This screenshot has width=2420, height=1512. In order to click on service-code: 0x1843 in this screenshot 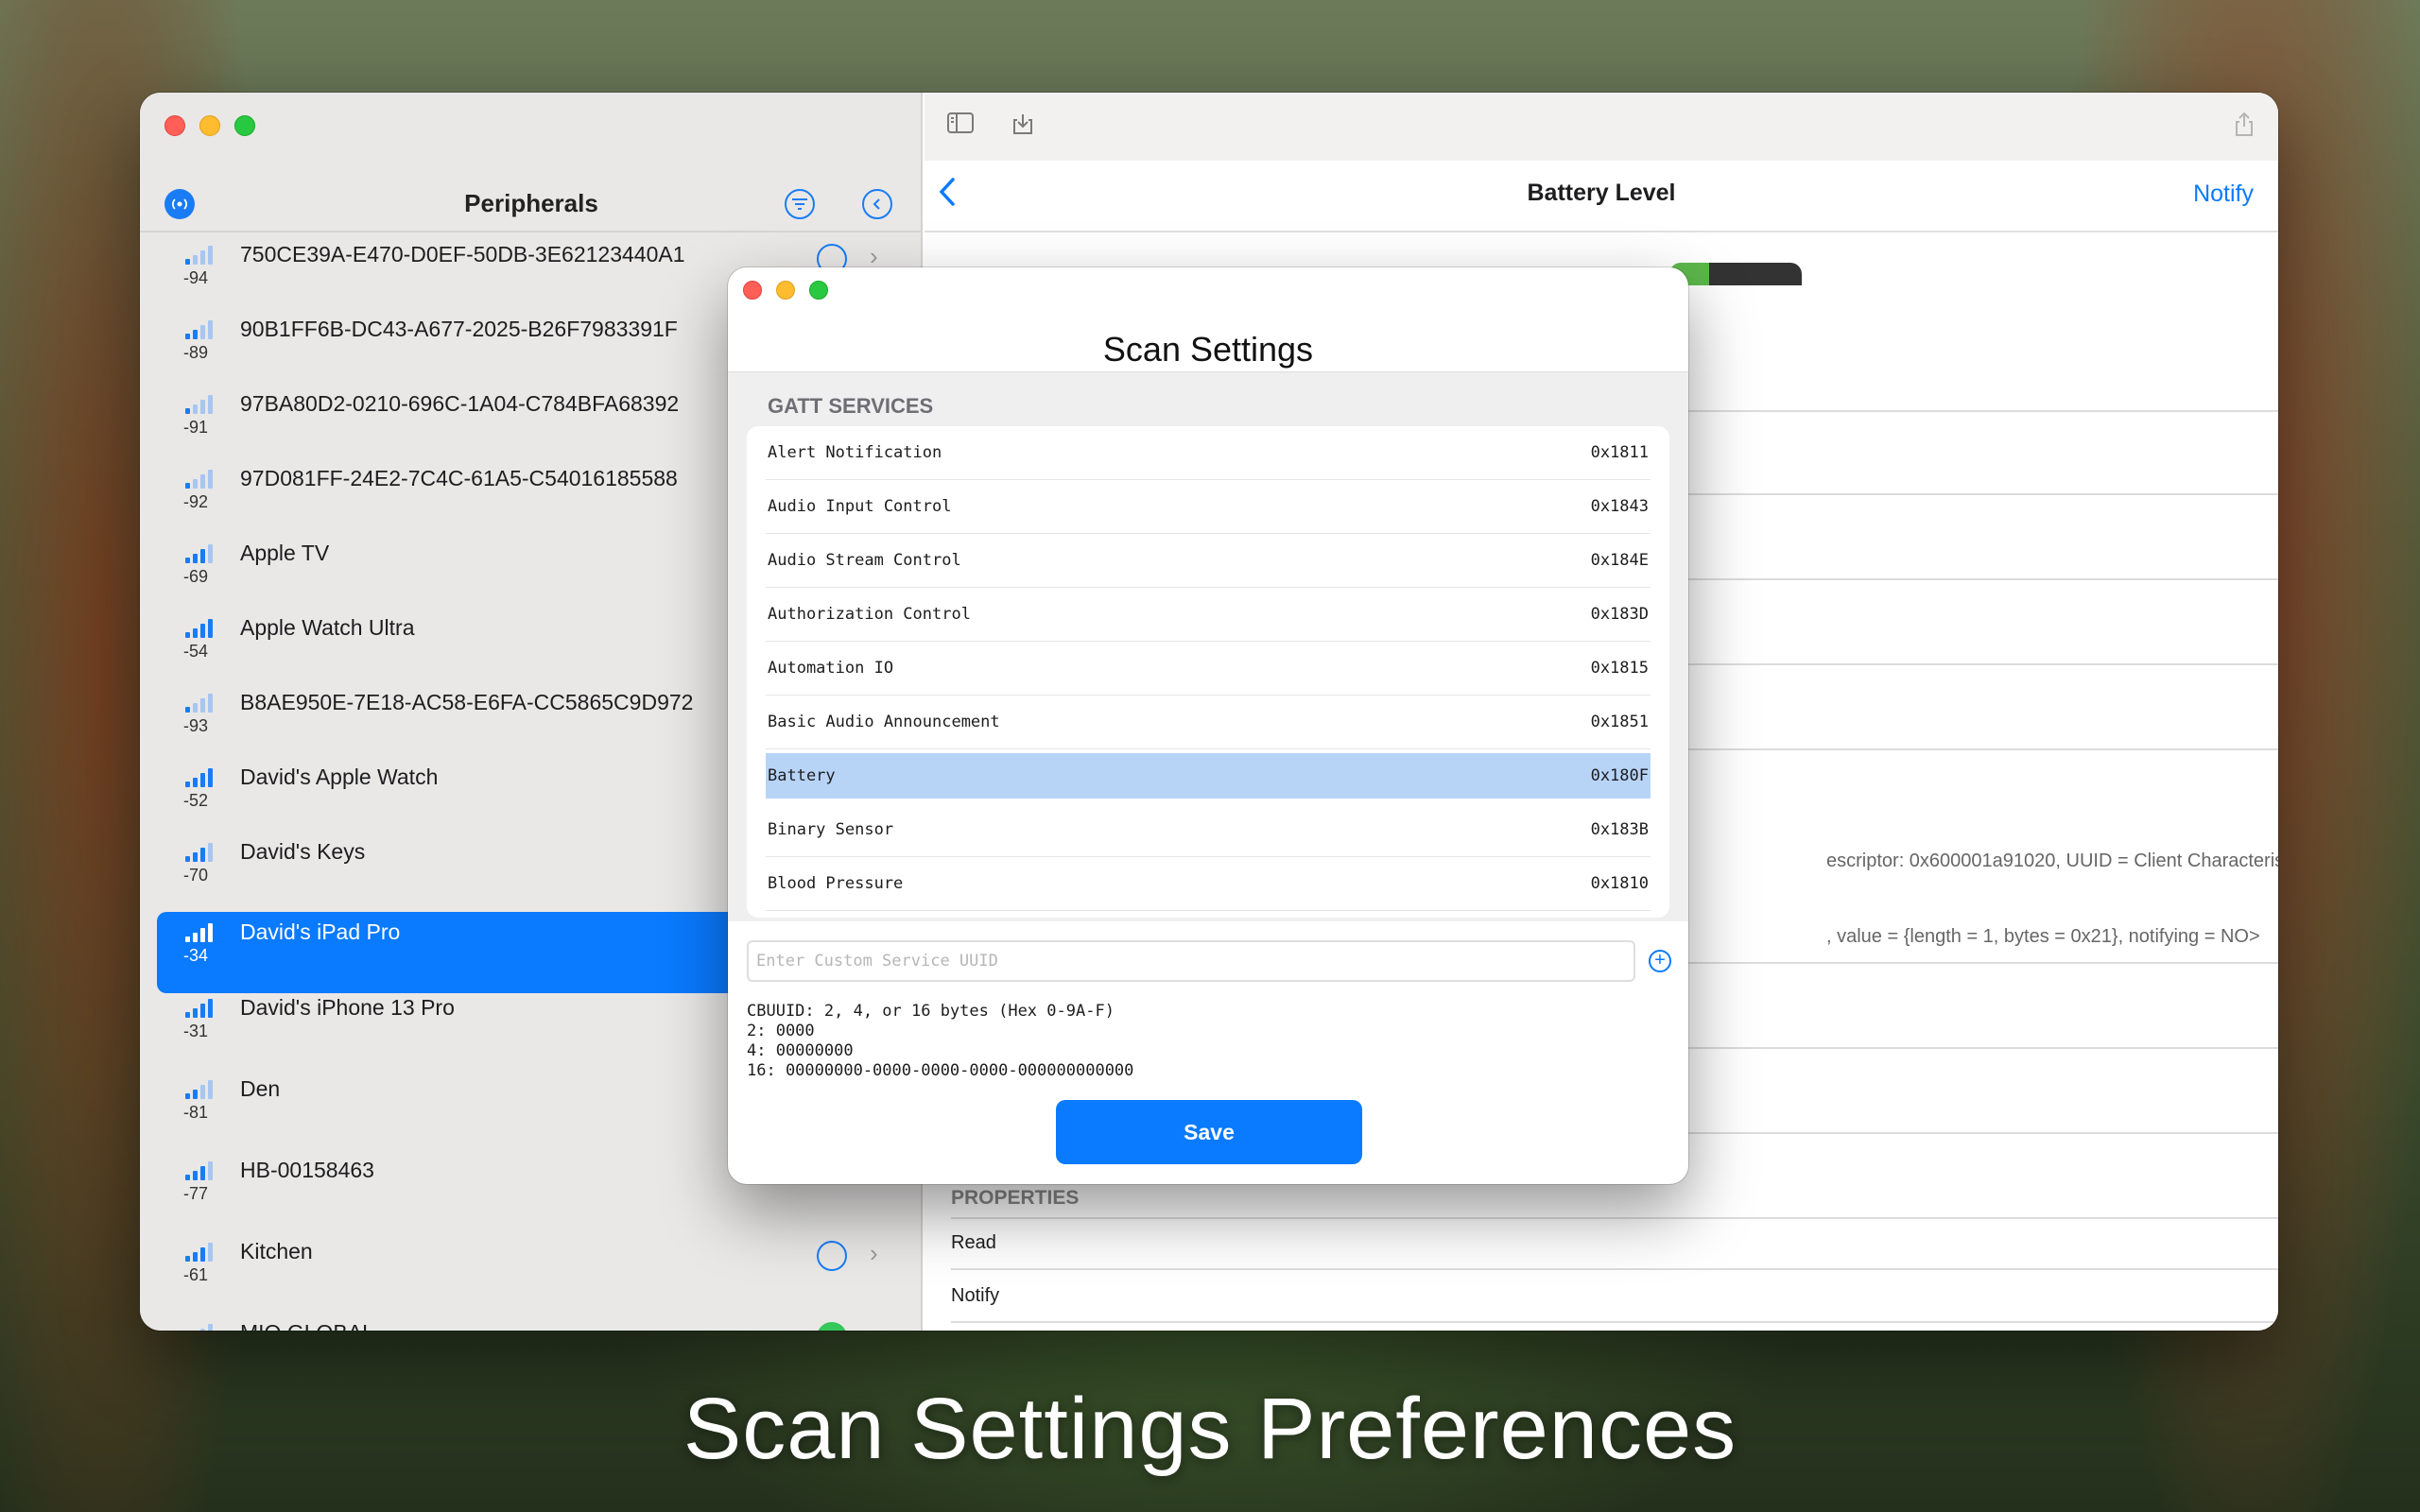, I will do `click(1619, 506)`.